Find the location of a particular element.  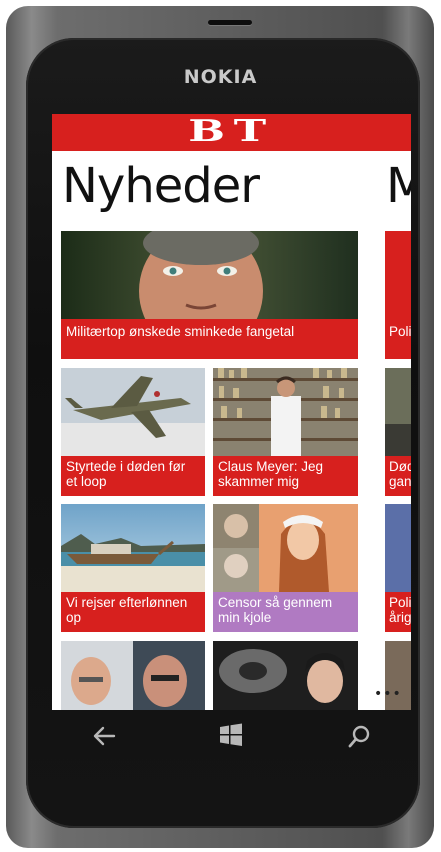

bt-logo: BT is located at coordinates (231, 131).